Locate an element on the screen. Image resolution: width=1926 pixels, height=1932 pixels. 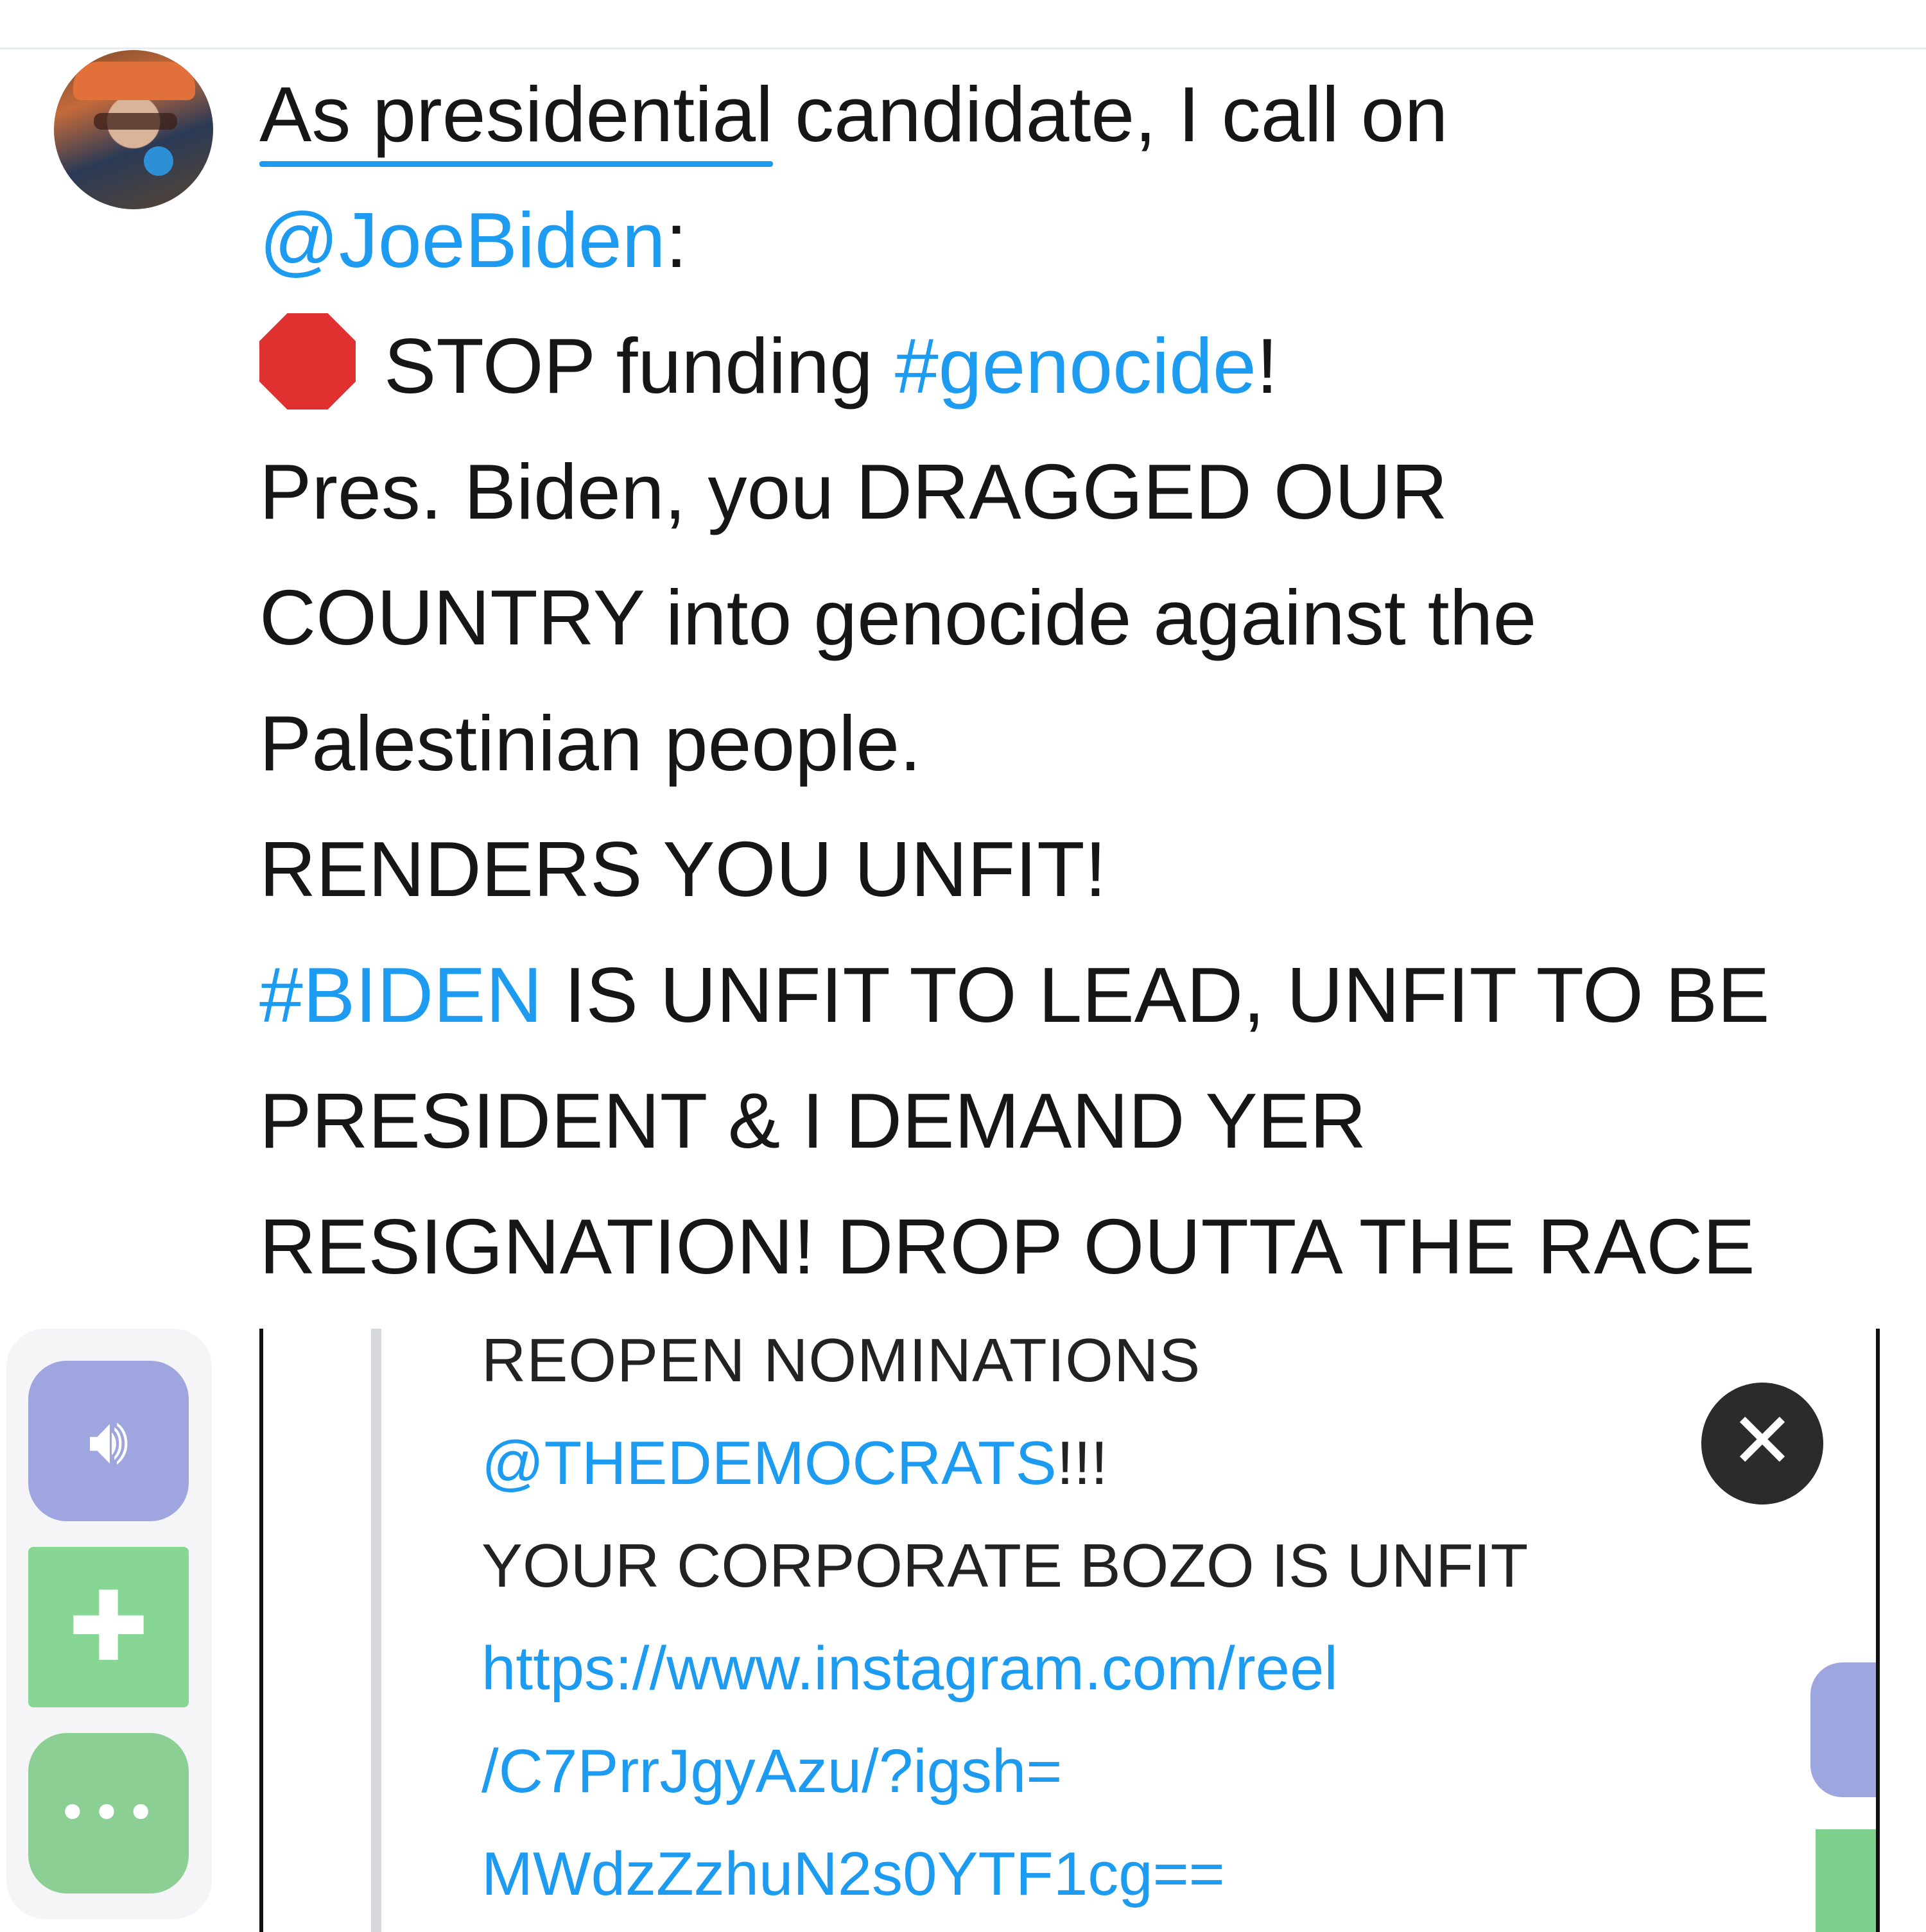
embedded-cut-line: REOPEN NOMINATIONS is located at coordinates (841, 1362).